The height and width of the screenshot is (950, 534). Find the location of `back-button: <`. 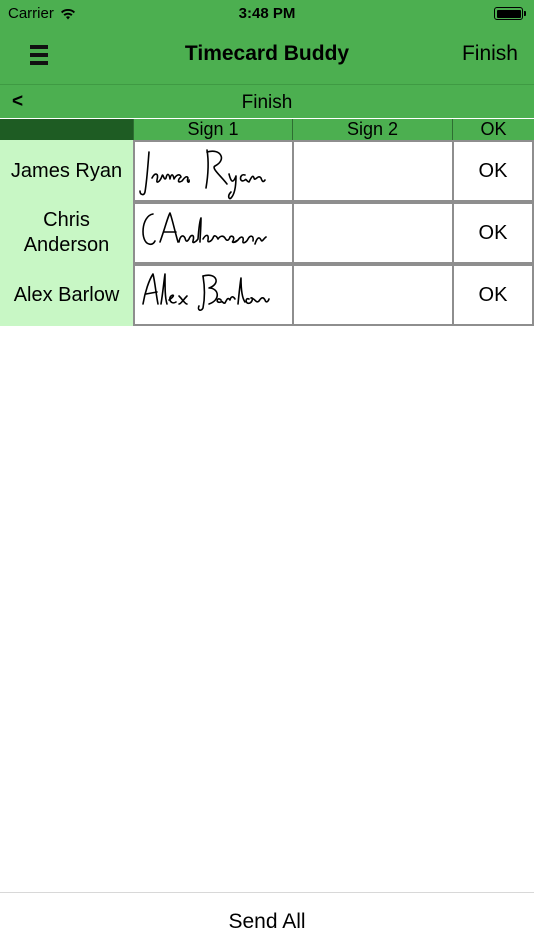

back-button: < is located at coordinates (17, 102).